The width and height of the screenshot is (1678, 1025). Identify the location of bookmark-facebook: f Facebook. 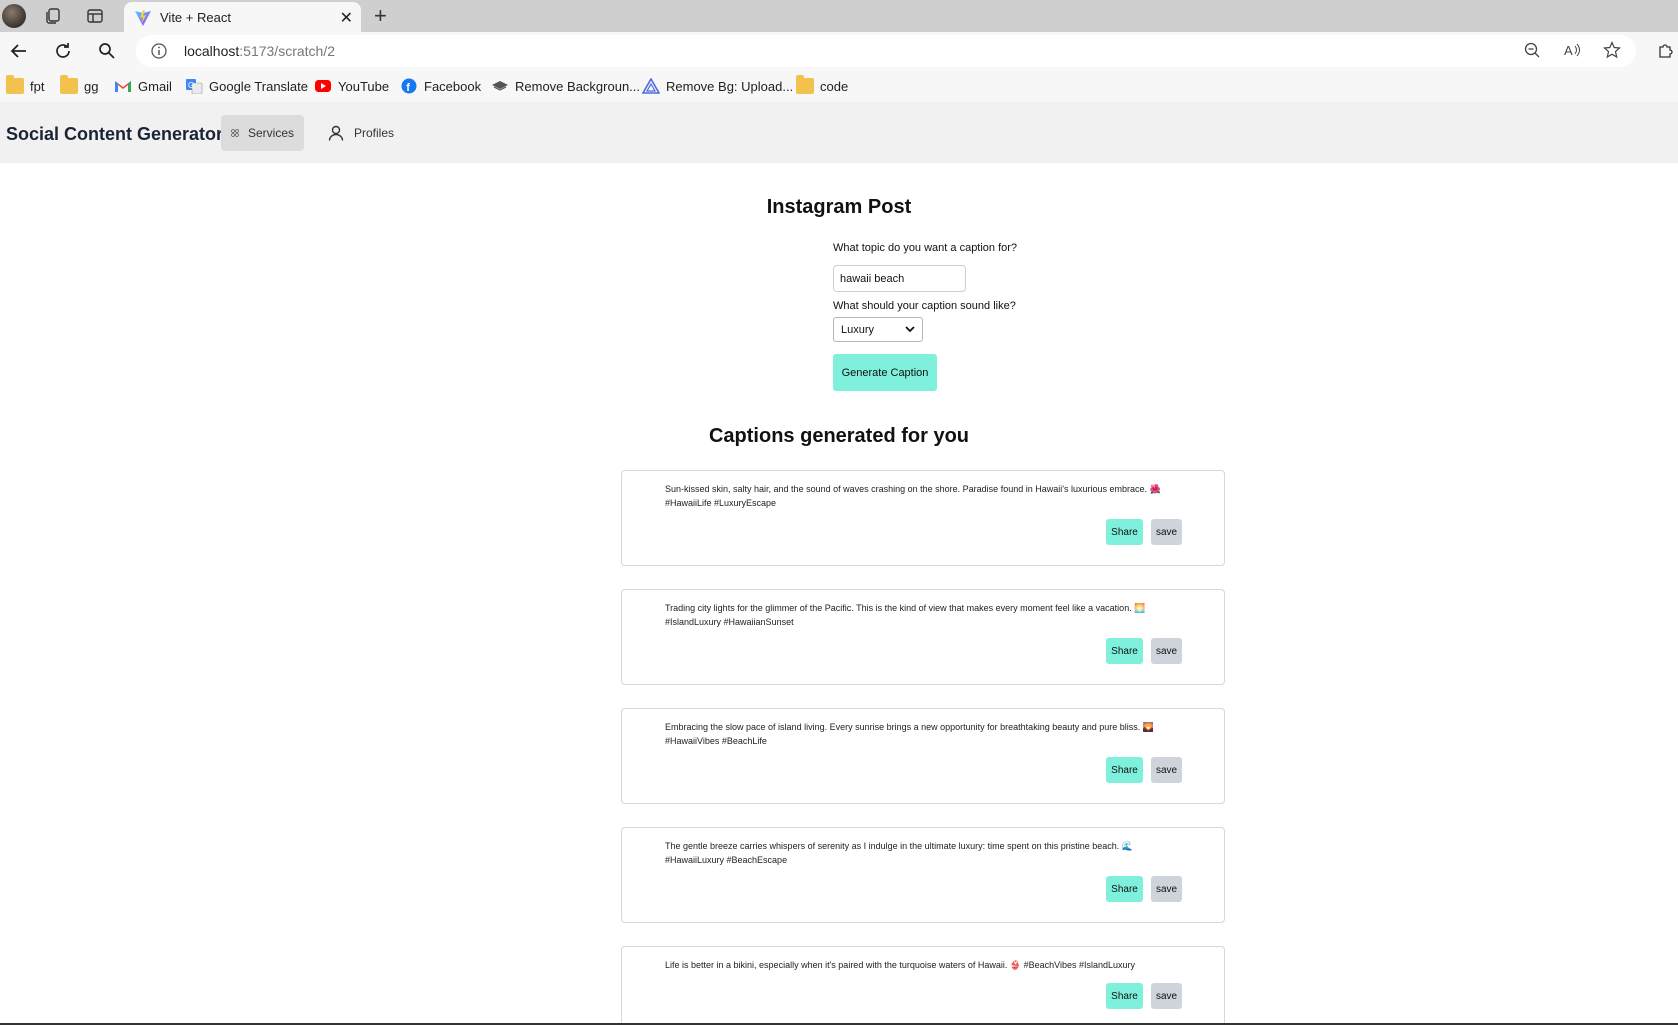
(440, 86).